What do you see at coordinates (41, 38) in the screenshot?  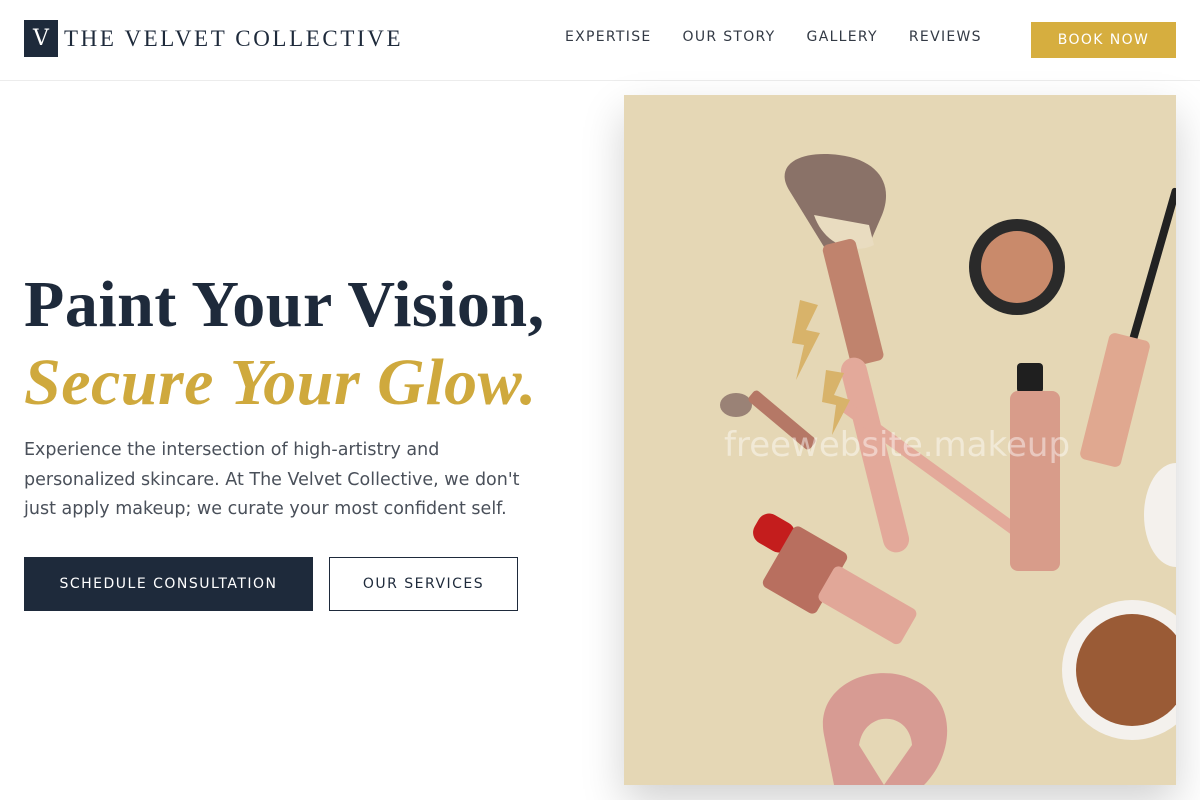 I see `logo-mark: V` at bounding box center [41, 38].